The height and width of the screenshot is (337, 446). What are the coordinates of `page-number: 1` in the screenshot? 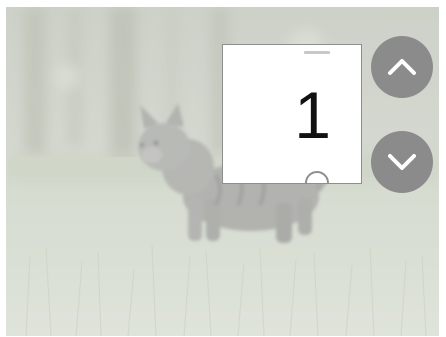 It's located at (312, 115).